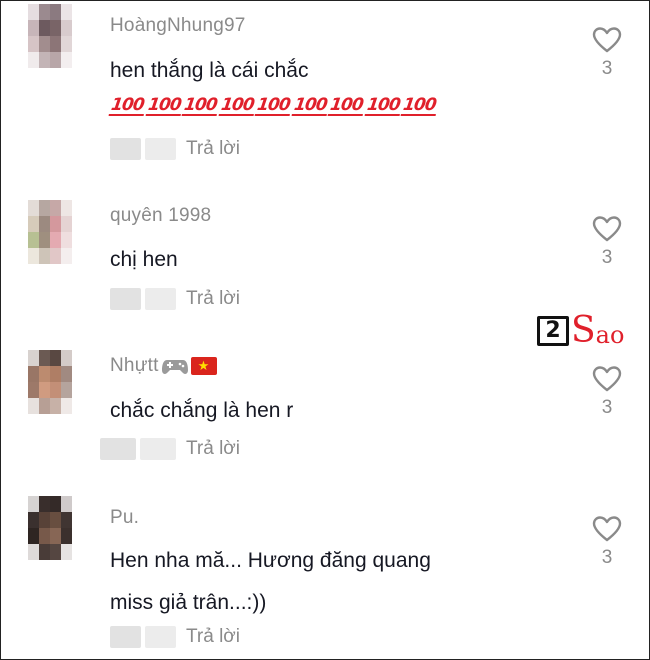  I want to click on comment-username: HoàngNhung97, so click(178, 26).